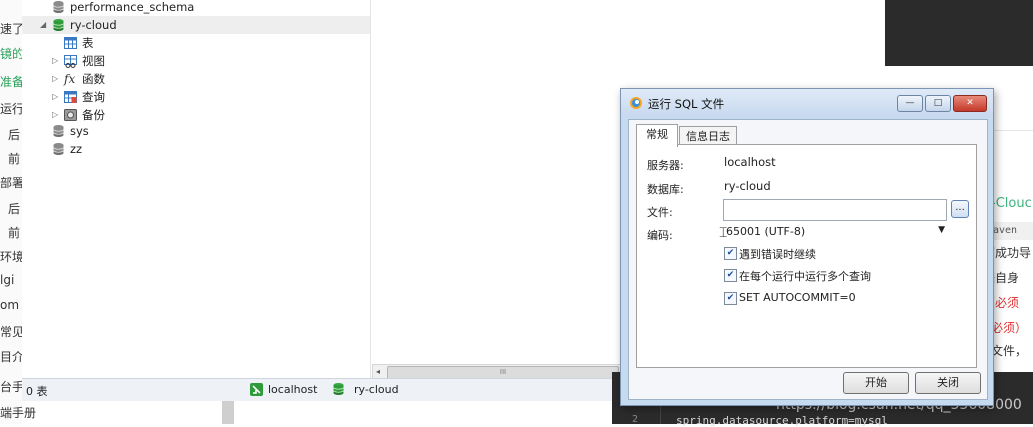 This screenshot has width=1033, height=427. I want to click on doc-line: 文件，, so click(1009, 351).